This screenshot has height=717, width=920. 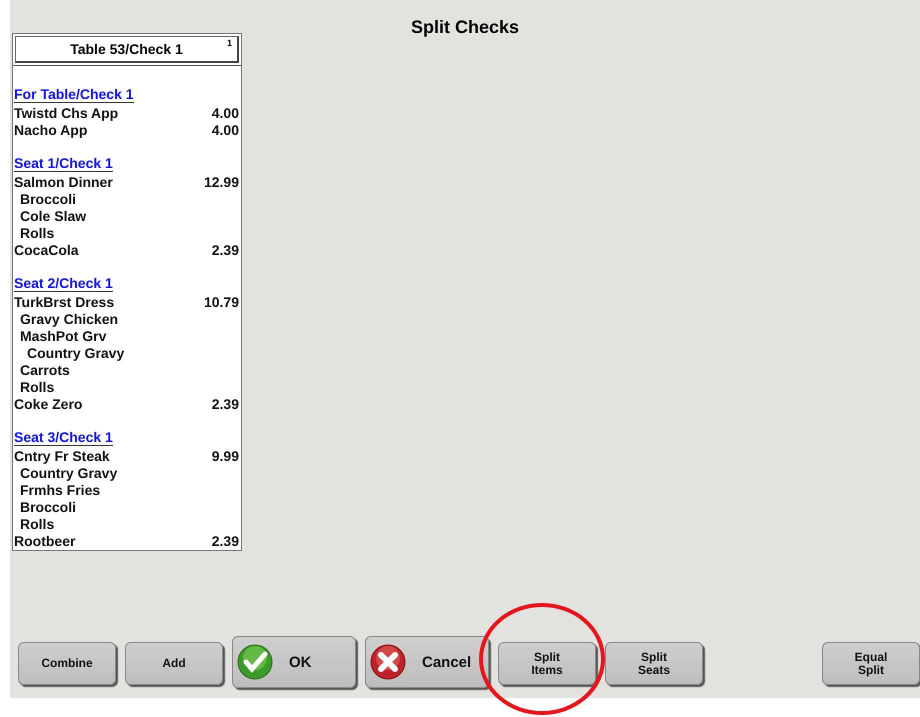 What do you see at coordinates (42, 370) in the screenshot?
I see `item-name: Carrots` at bounding box center [42, 370].